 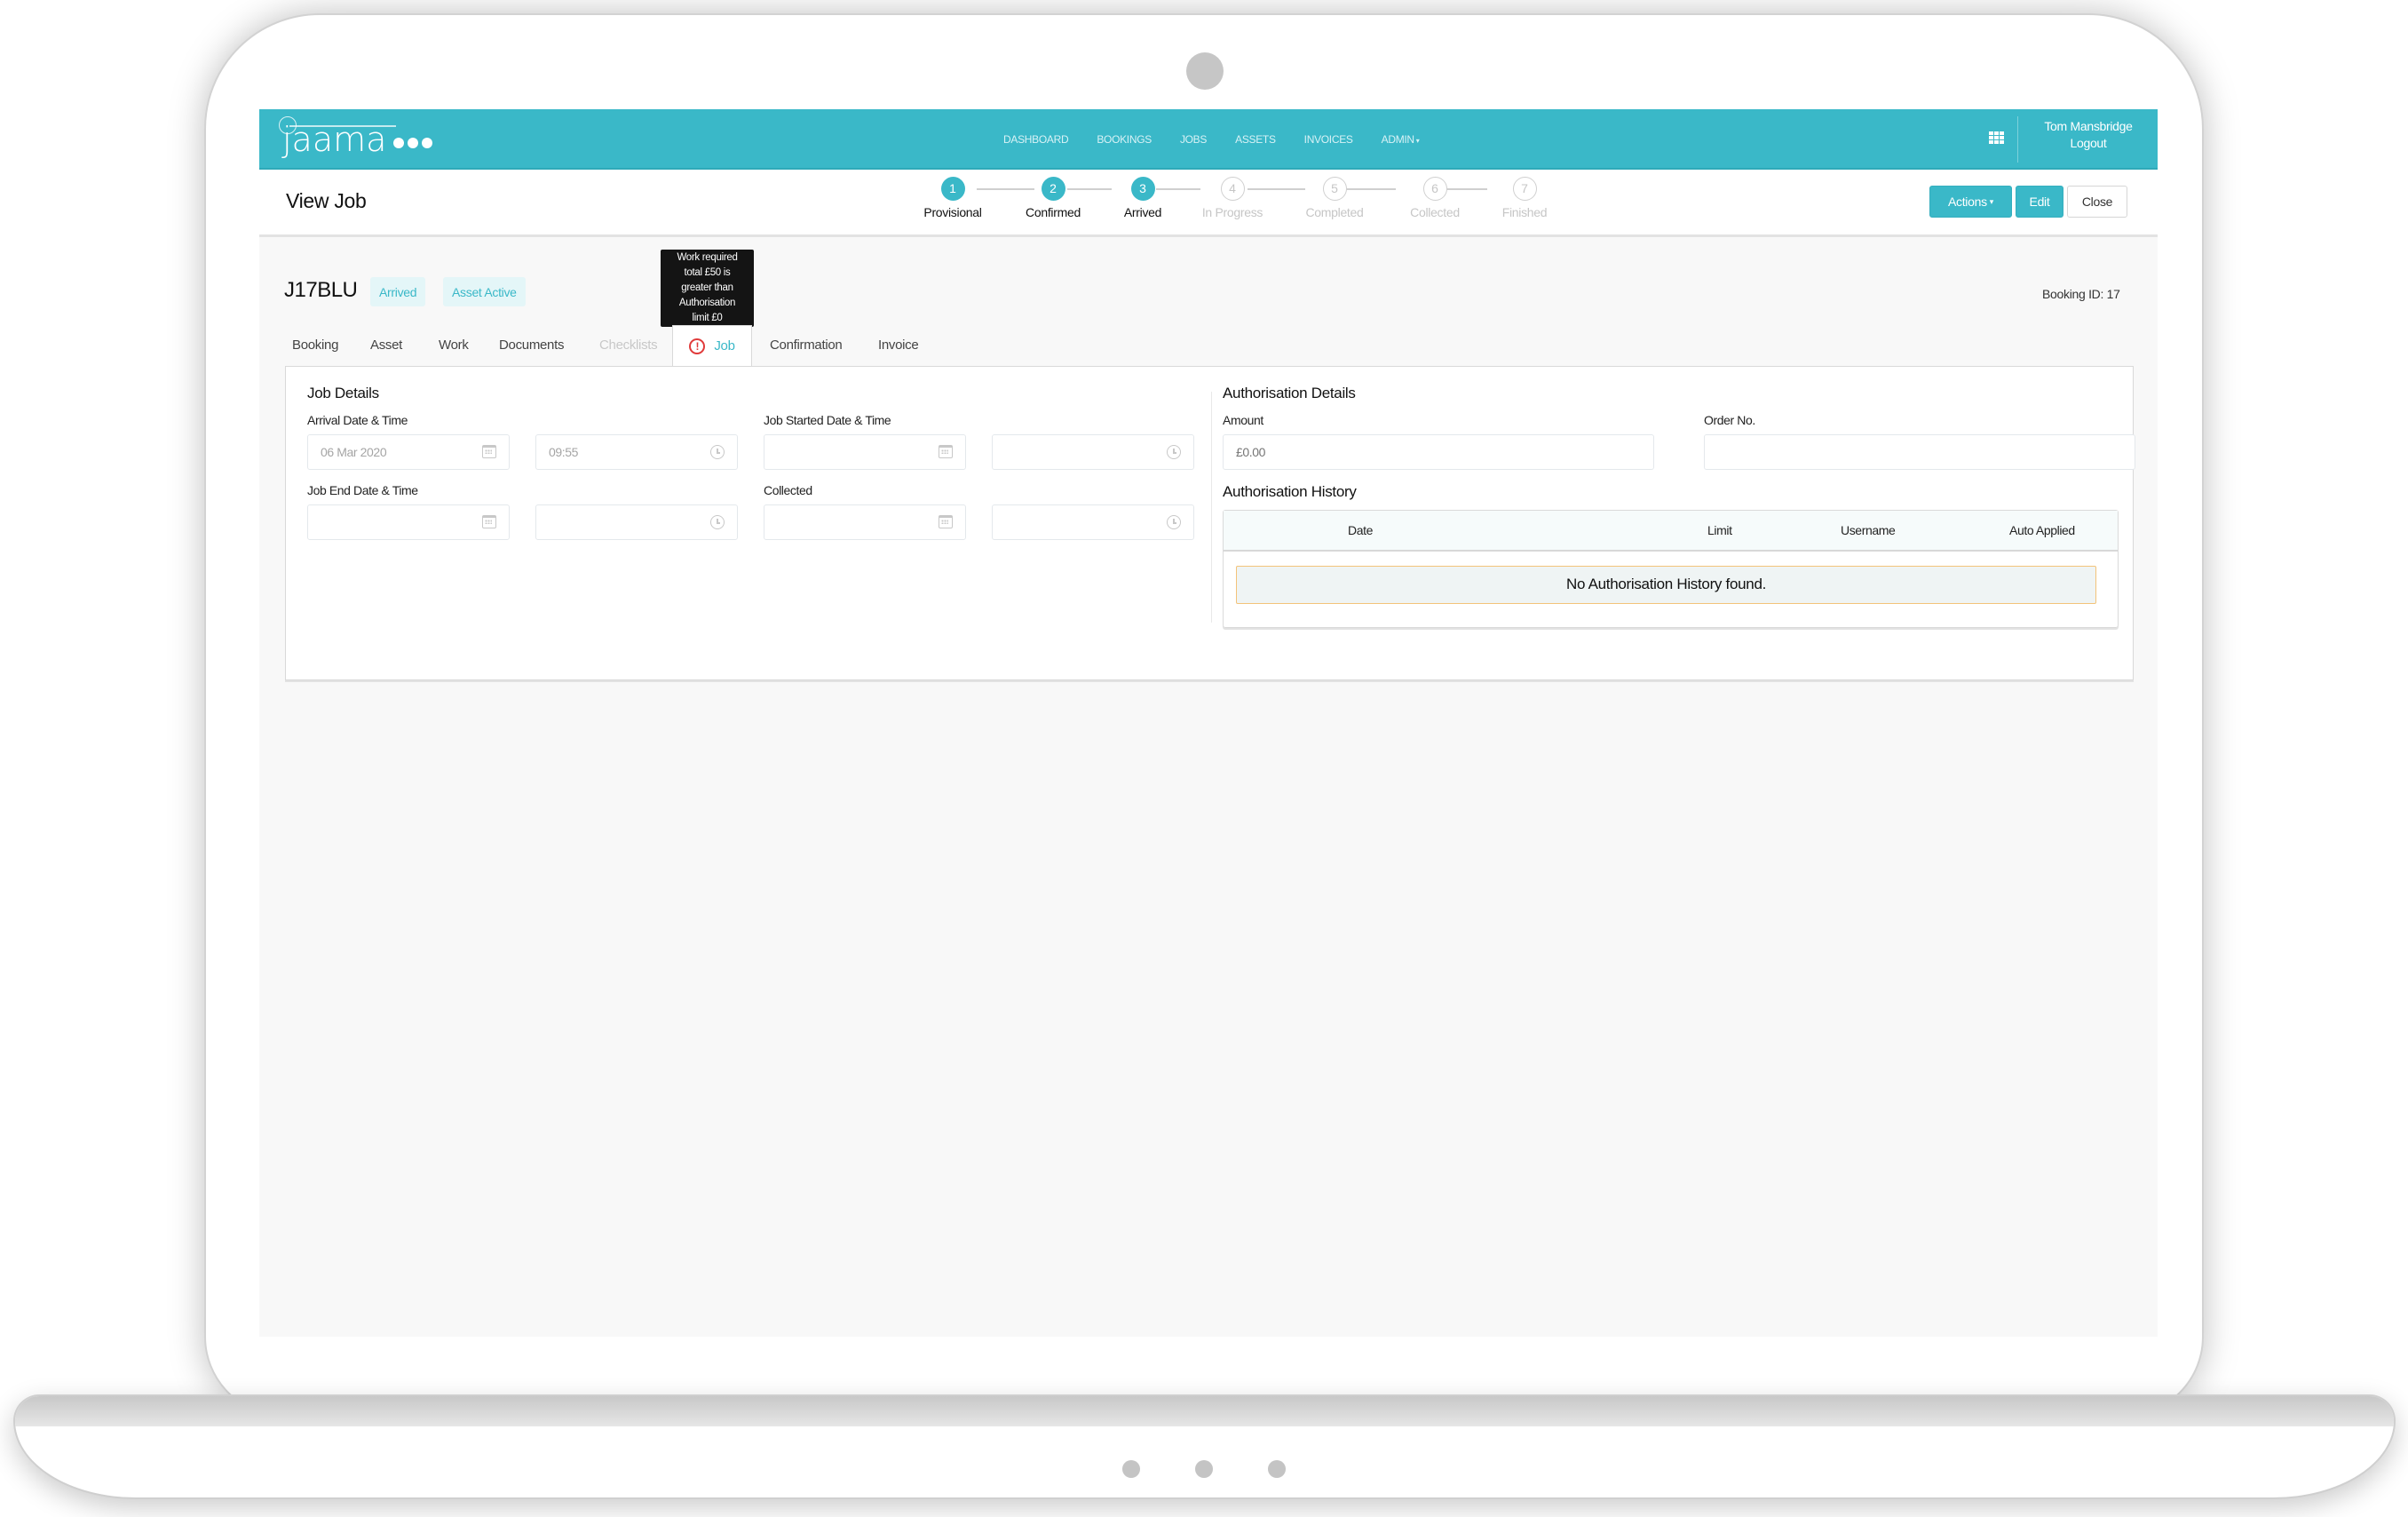 I want to click on booking-id: Booking ID: 17, so click(x=2081, y=294).